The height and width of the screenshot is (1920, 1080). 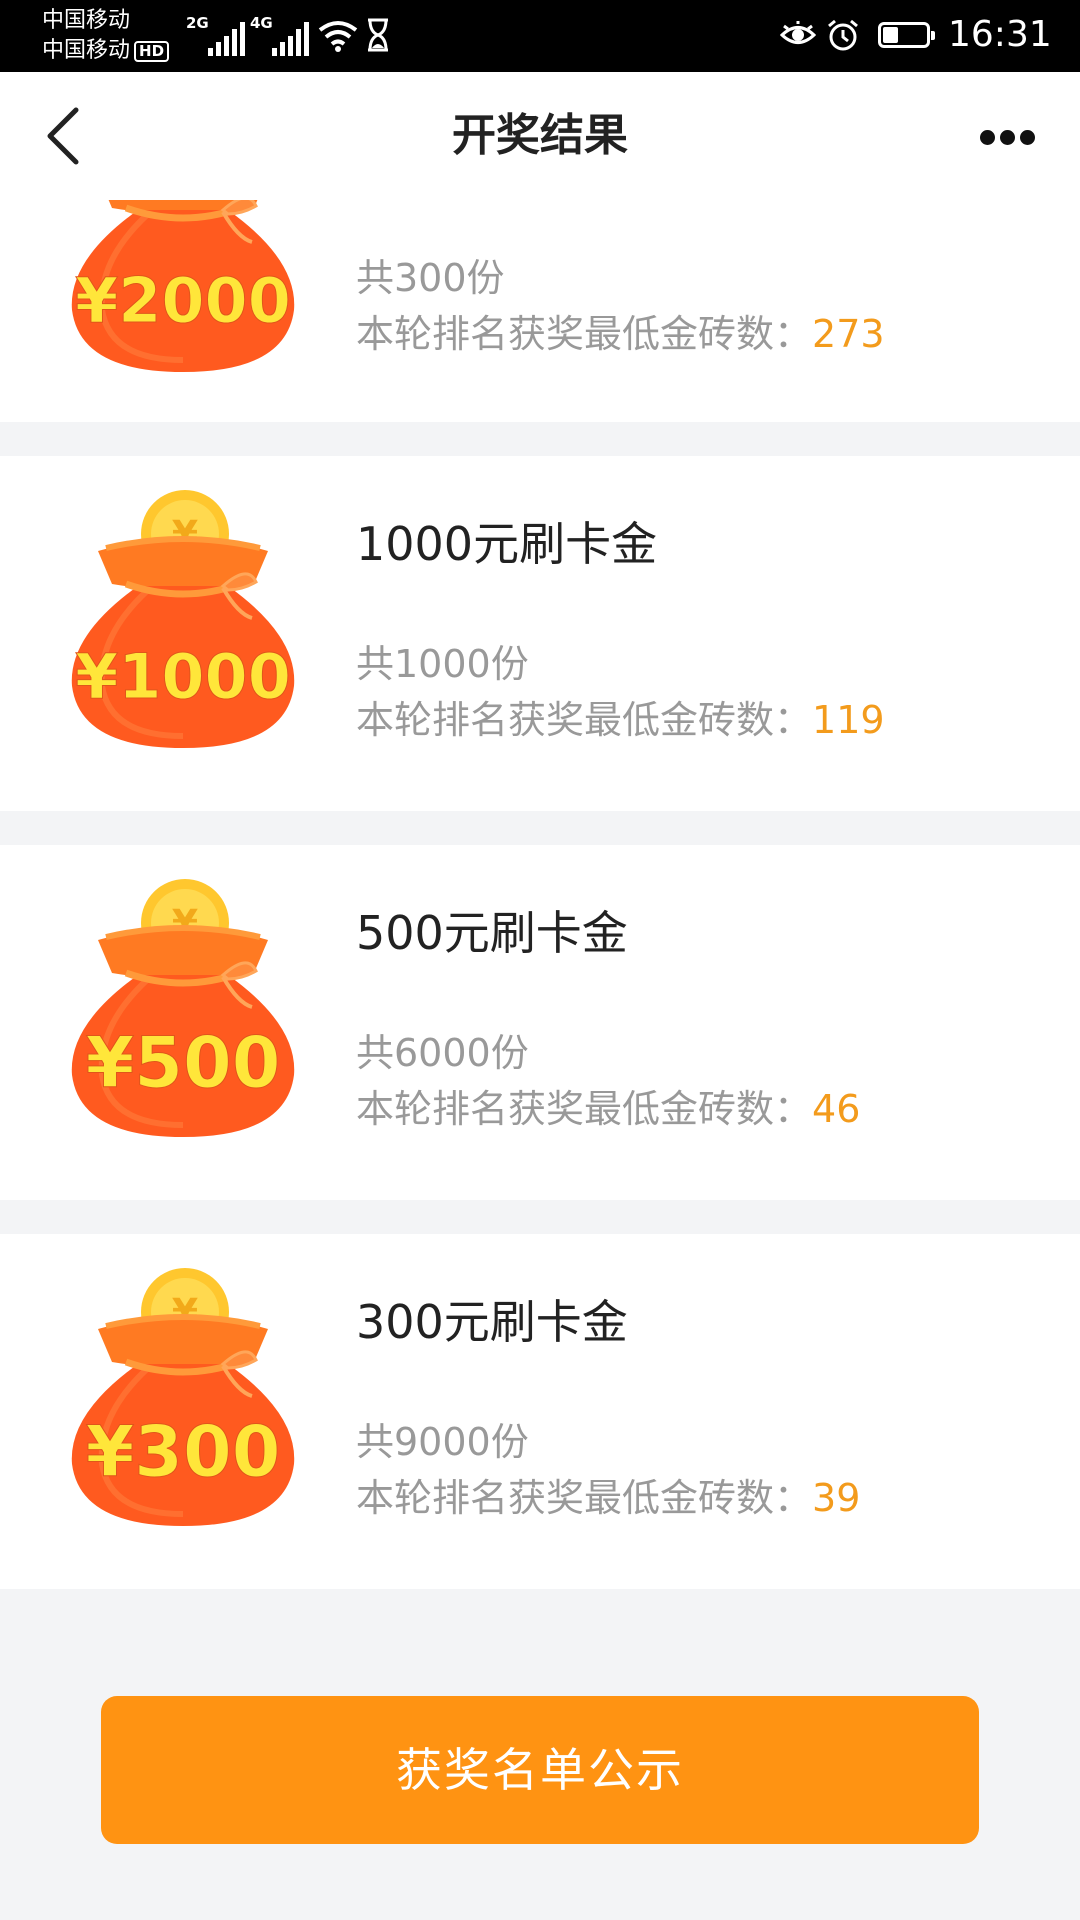 I want to click on wifi-icon, so click(x=338, y=36).